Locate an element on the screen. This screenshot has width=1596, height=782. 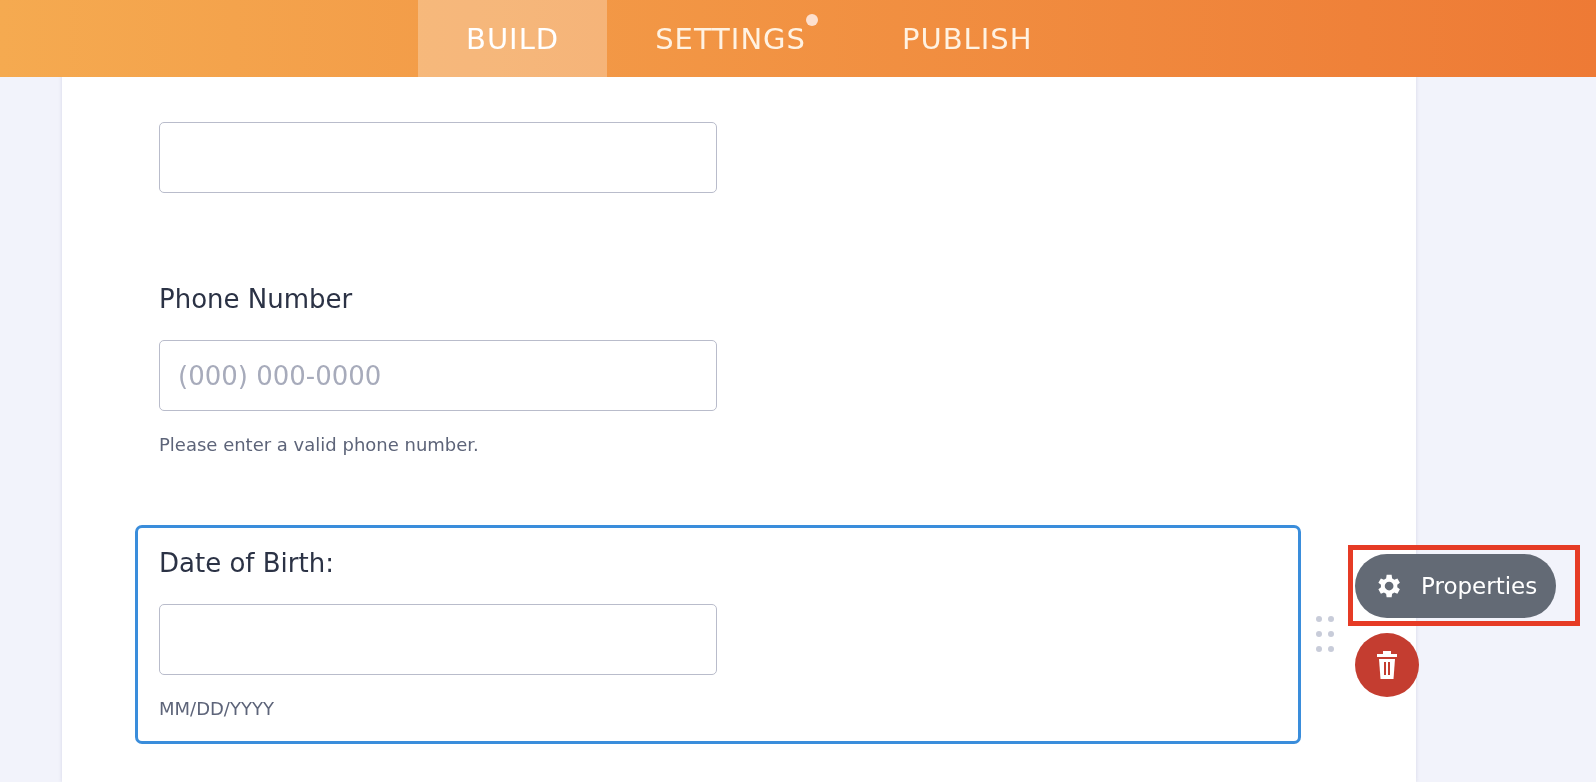
helper-text: Please enter a valid phone number. is located at coordinates (319, 445).